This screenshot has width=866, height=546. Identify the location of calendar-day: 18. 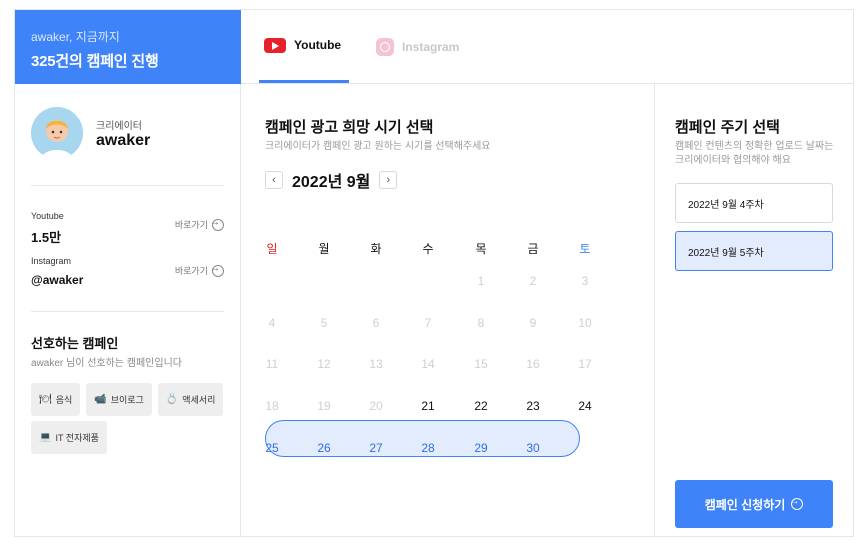
(272, 406).